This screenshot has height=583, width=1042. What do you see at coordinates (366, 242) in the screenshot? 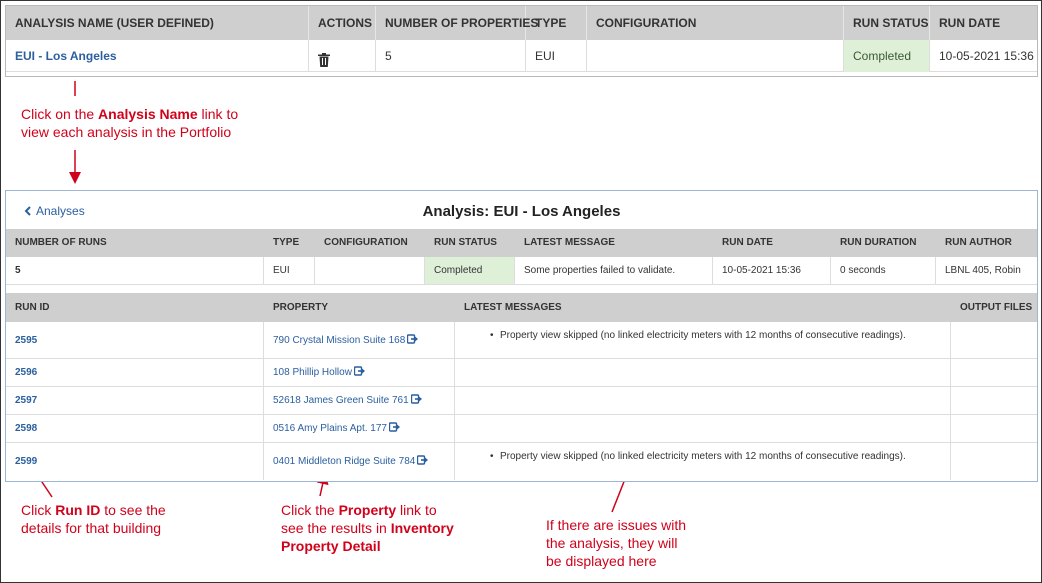
I see `header-configuration: CONFIGURATION` at bounding box center [366, 242].